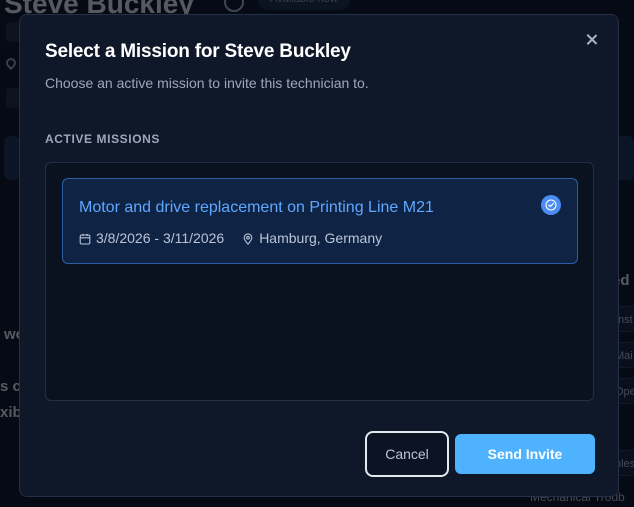  I want to click on calendar-icon, so click(85, 238).